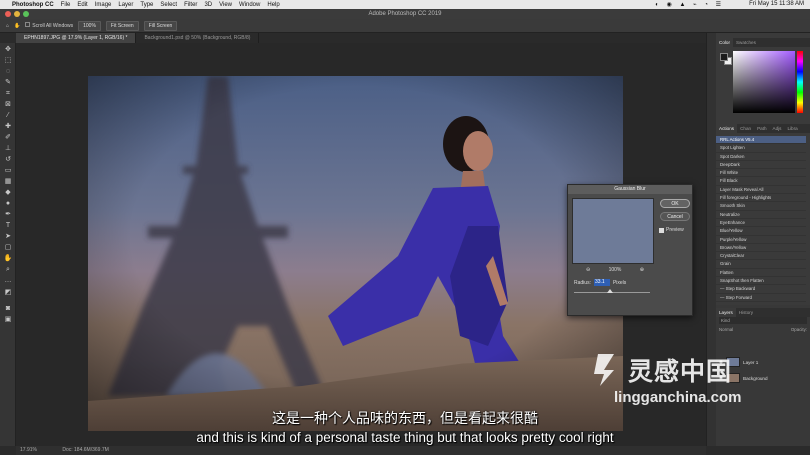 The height and width of the screenshot is (455, 810). Describe the element at coordinates (66, 5) in the screenshot. I see `menu-file: File` at that location.